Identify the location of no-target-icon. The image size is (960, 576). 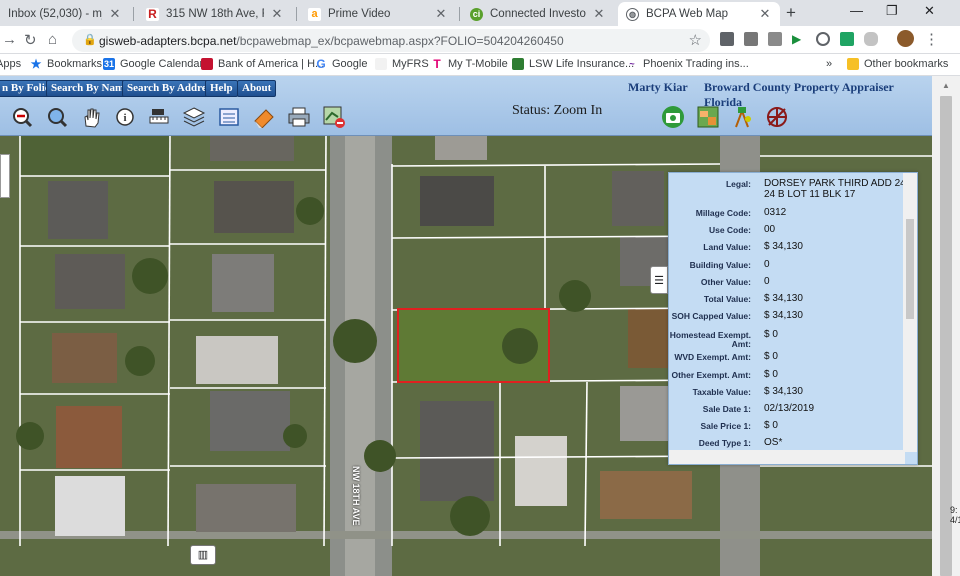
(777, 117).